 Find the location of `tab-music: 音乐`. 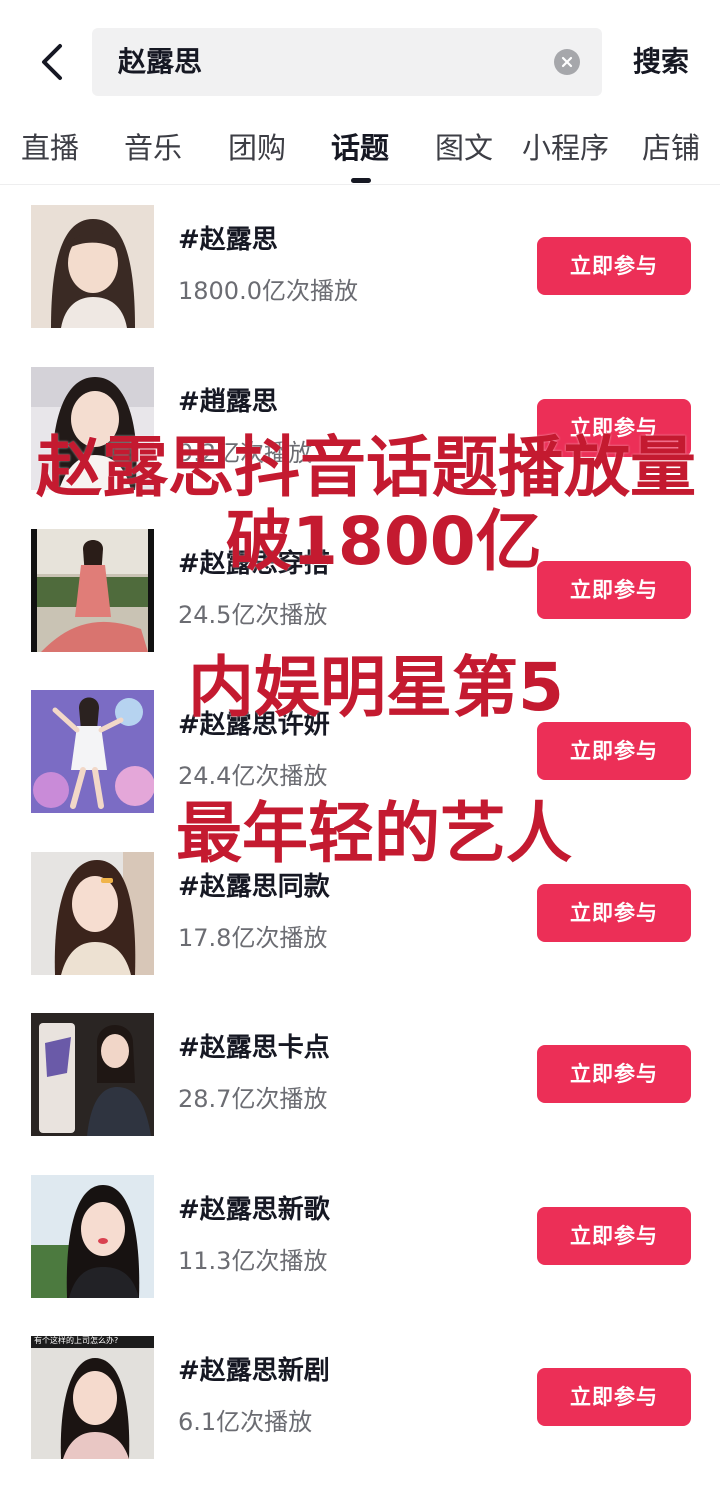

tab-music: 音乐 is located at coordinates (153, 148).